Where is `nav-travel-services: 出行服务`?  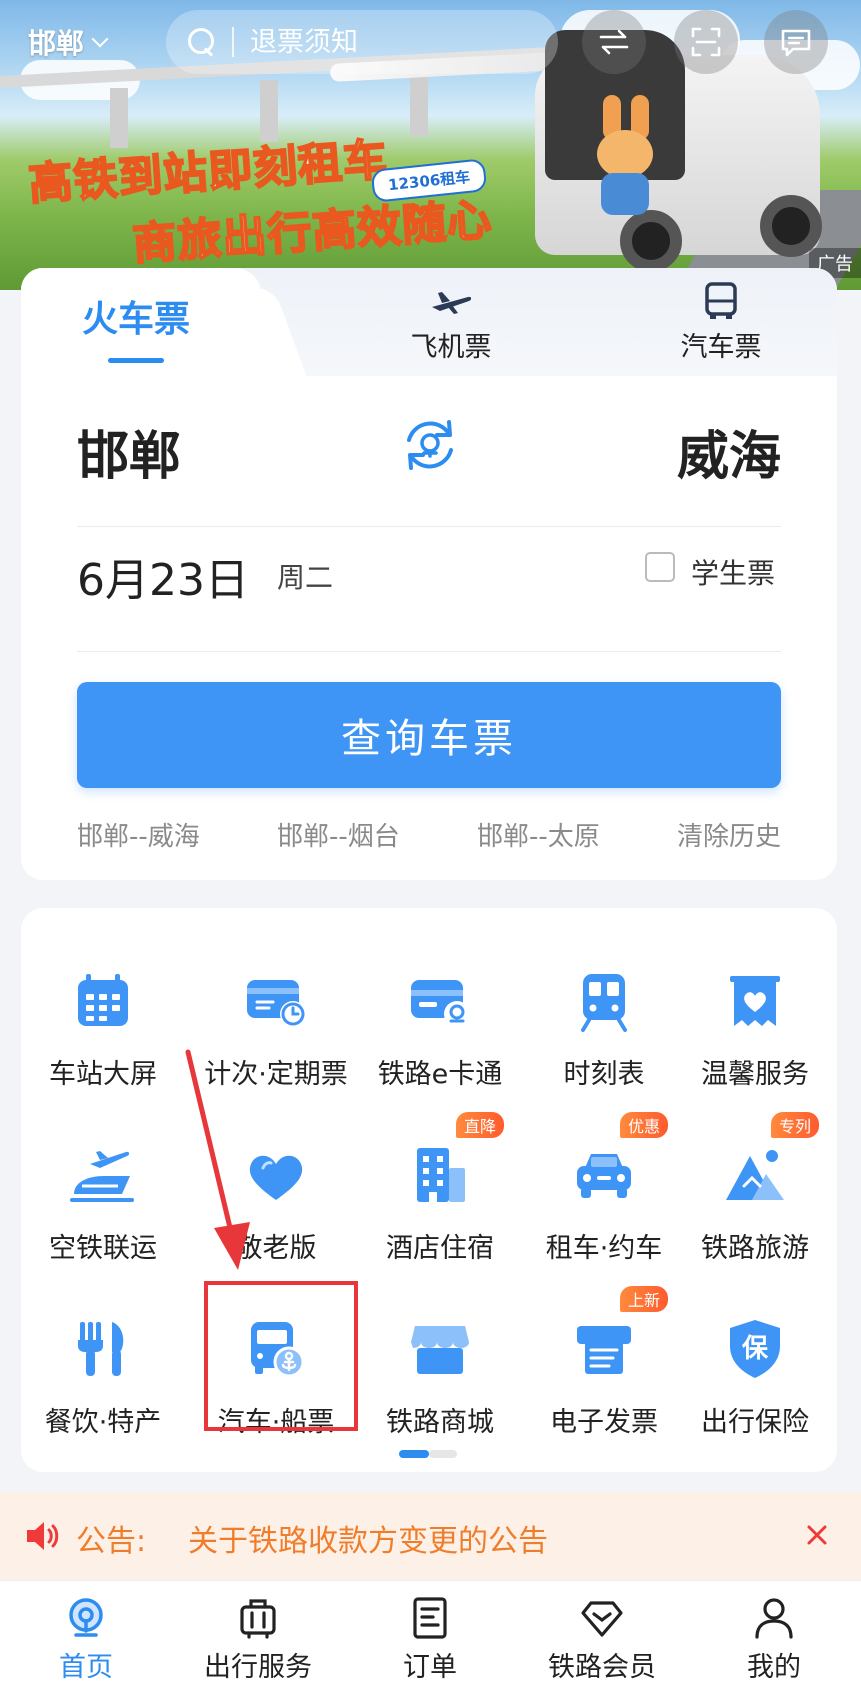 nav-travel-services: 出行服务 is located at coordinates (258, 1636).